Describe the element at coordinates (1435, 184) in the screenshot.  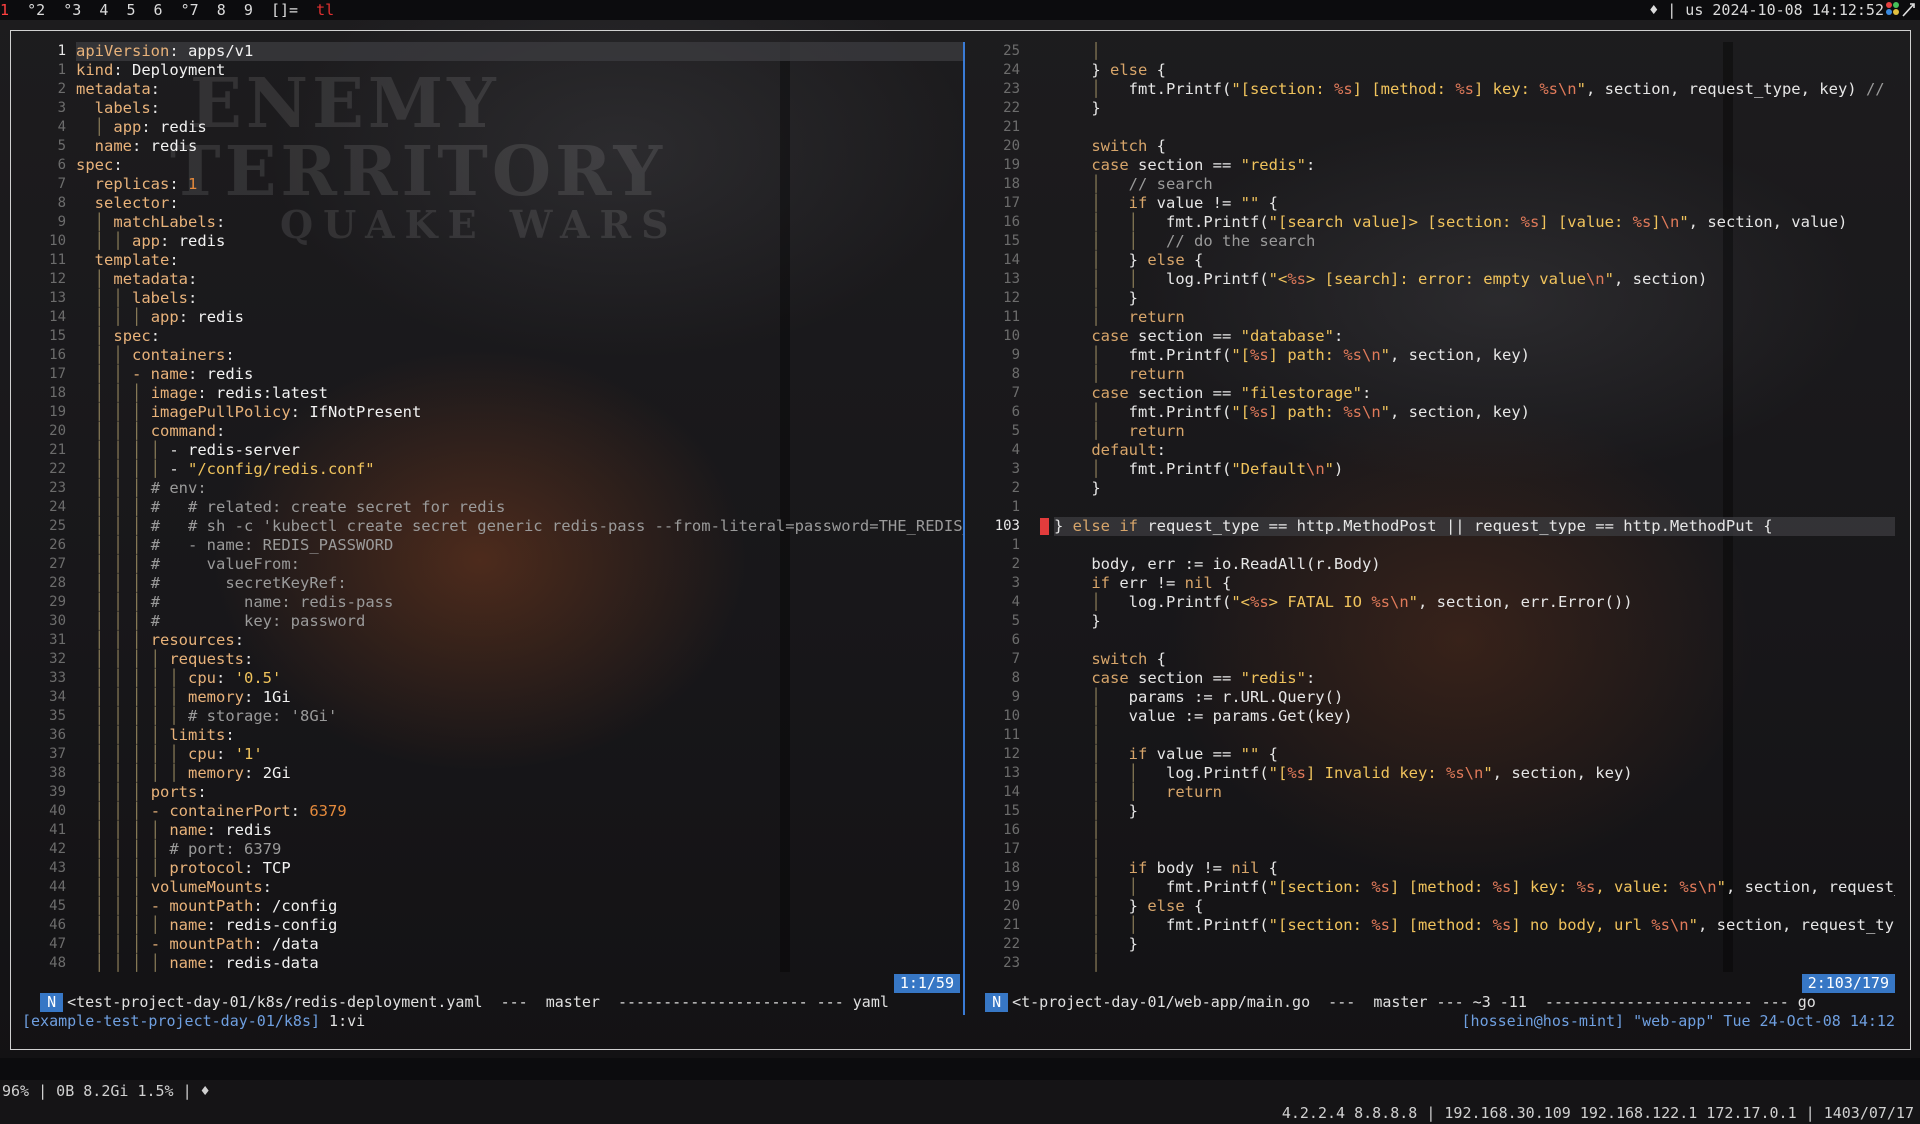
I see `code-line: 18 │ // search` at that location.